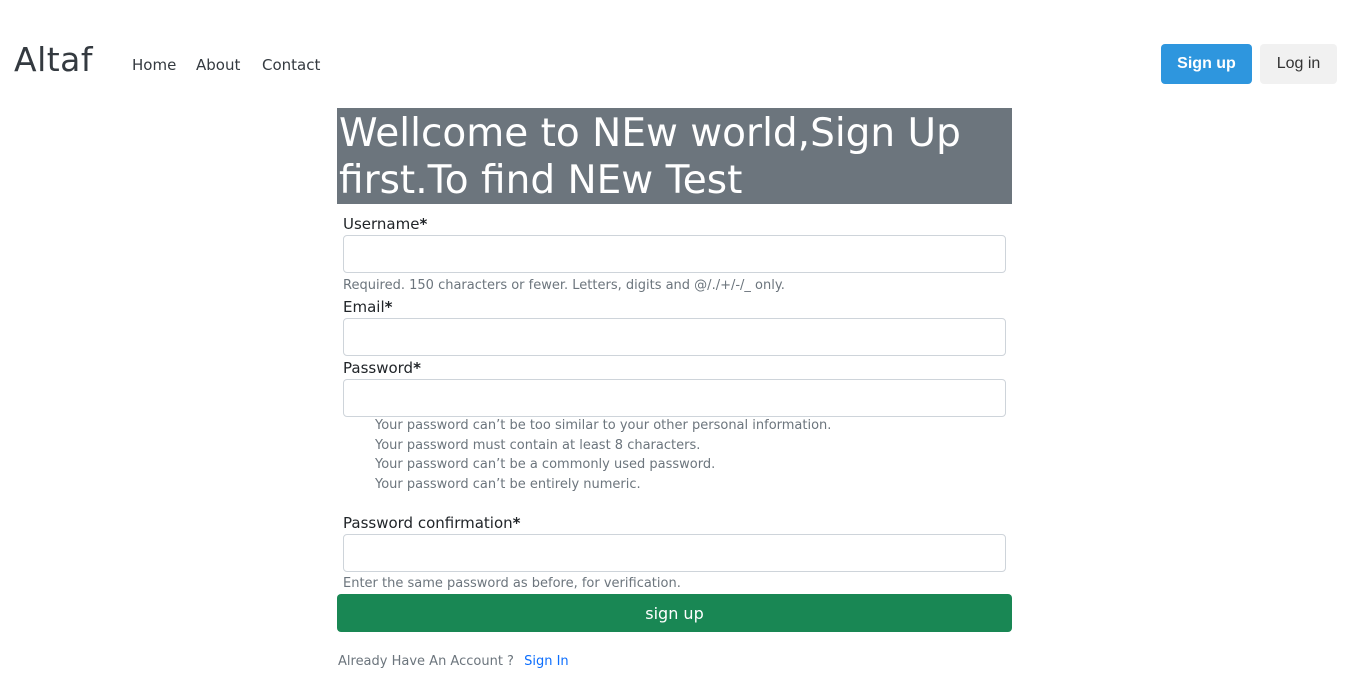  What do you see at coordinates (426, 661) in the screenshot?
I see `signin-prompt-text: Already Have An Account ?` at bounding box center [426, 661].